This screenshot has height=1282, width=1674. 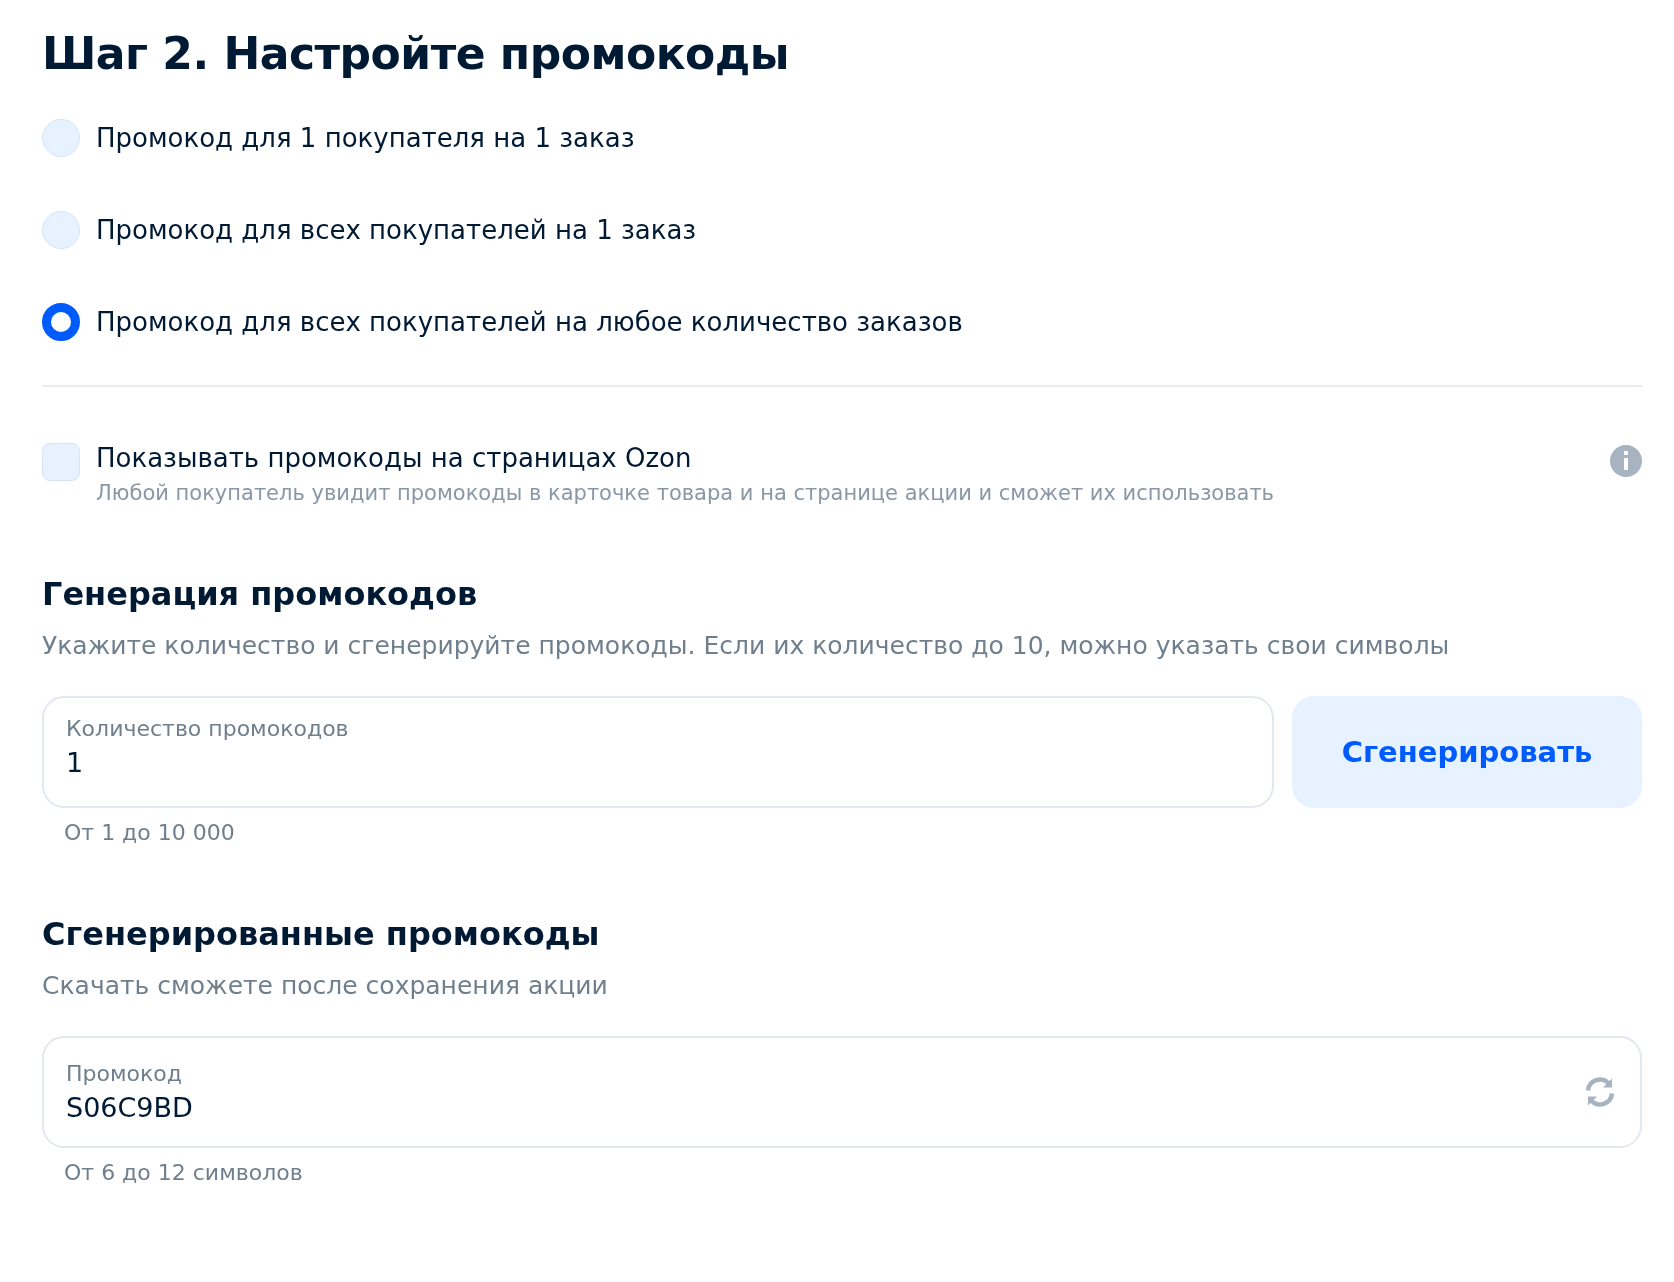 I want to click on count-field: Количество промокодов 1, so click(x=658, y=752).